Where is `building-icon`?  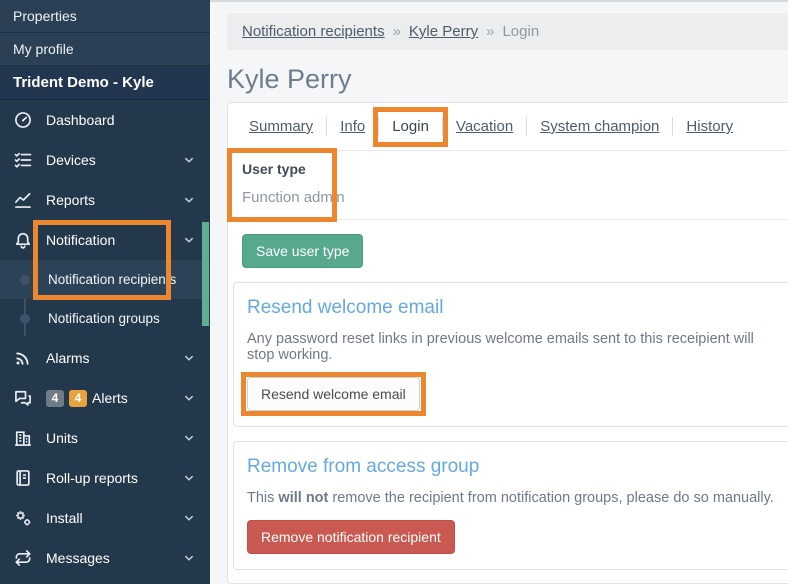
building-icon is located at coordinates (23, 438).